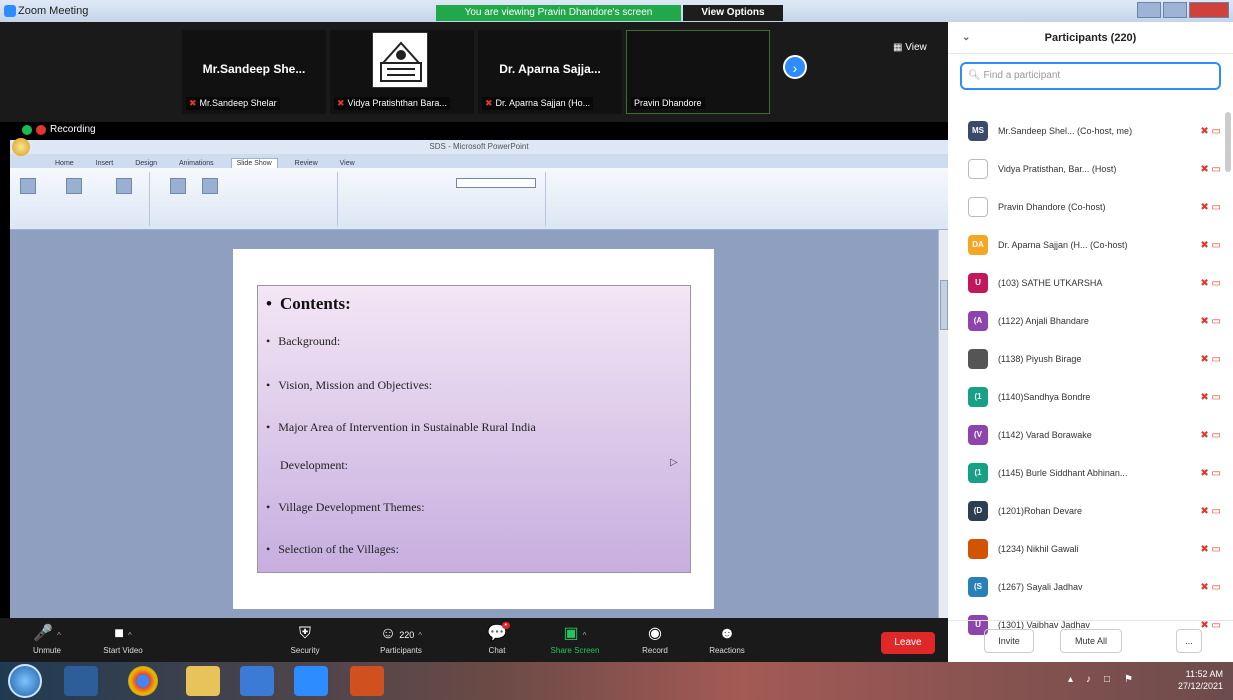  Describe the element at coordinates (1200, 680) in the screenshot. I see `clock: 11:52 AM 27/12/2021` at that location.